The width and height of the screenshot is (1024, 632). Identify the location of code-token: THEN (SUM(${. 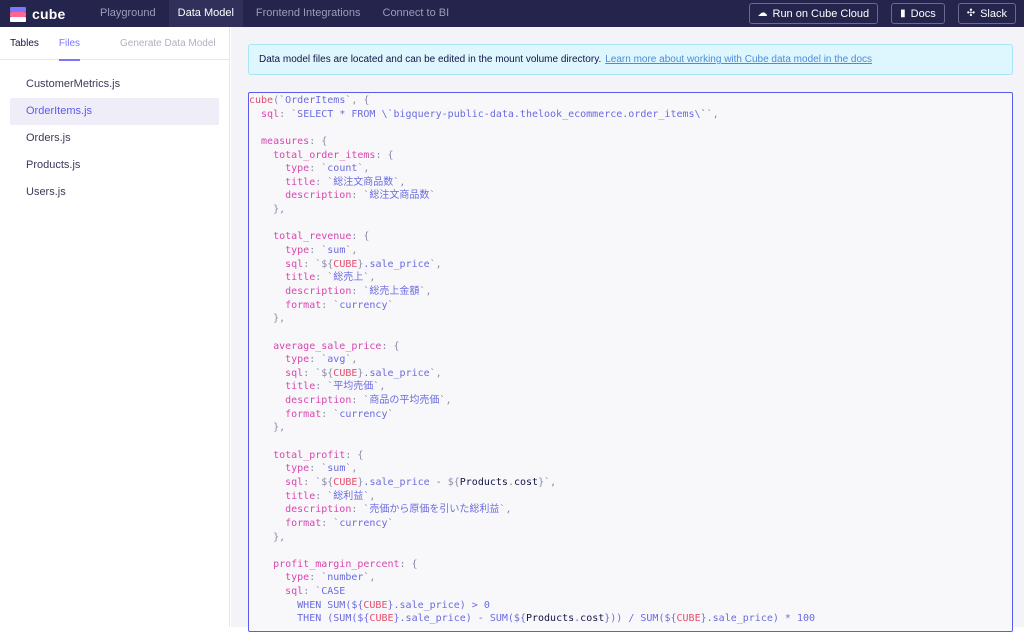
(309, 618).